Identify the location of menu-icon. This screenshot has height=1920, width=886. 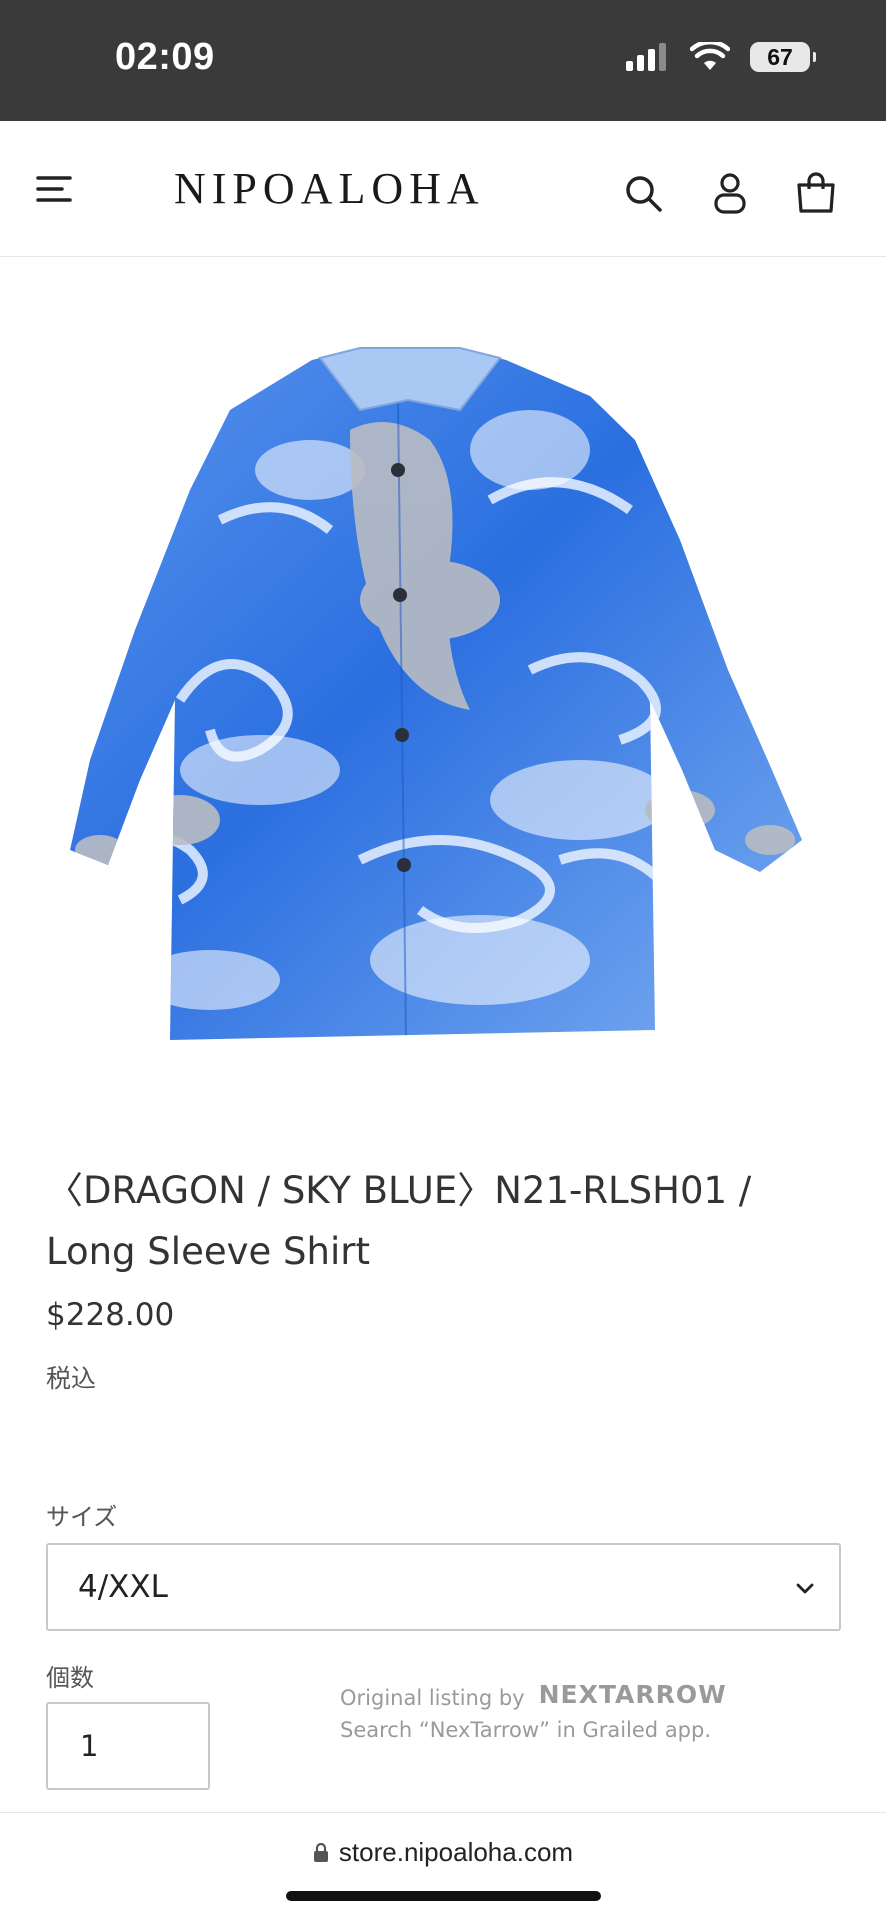
(54, 189).